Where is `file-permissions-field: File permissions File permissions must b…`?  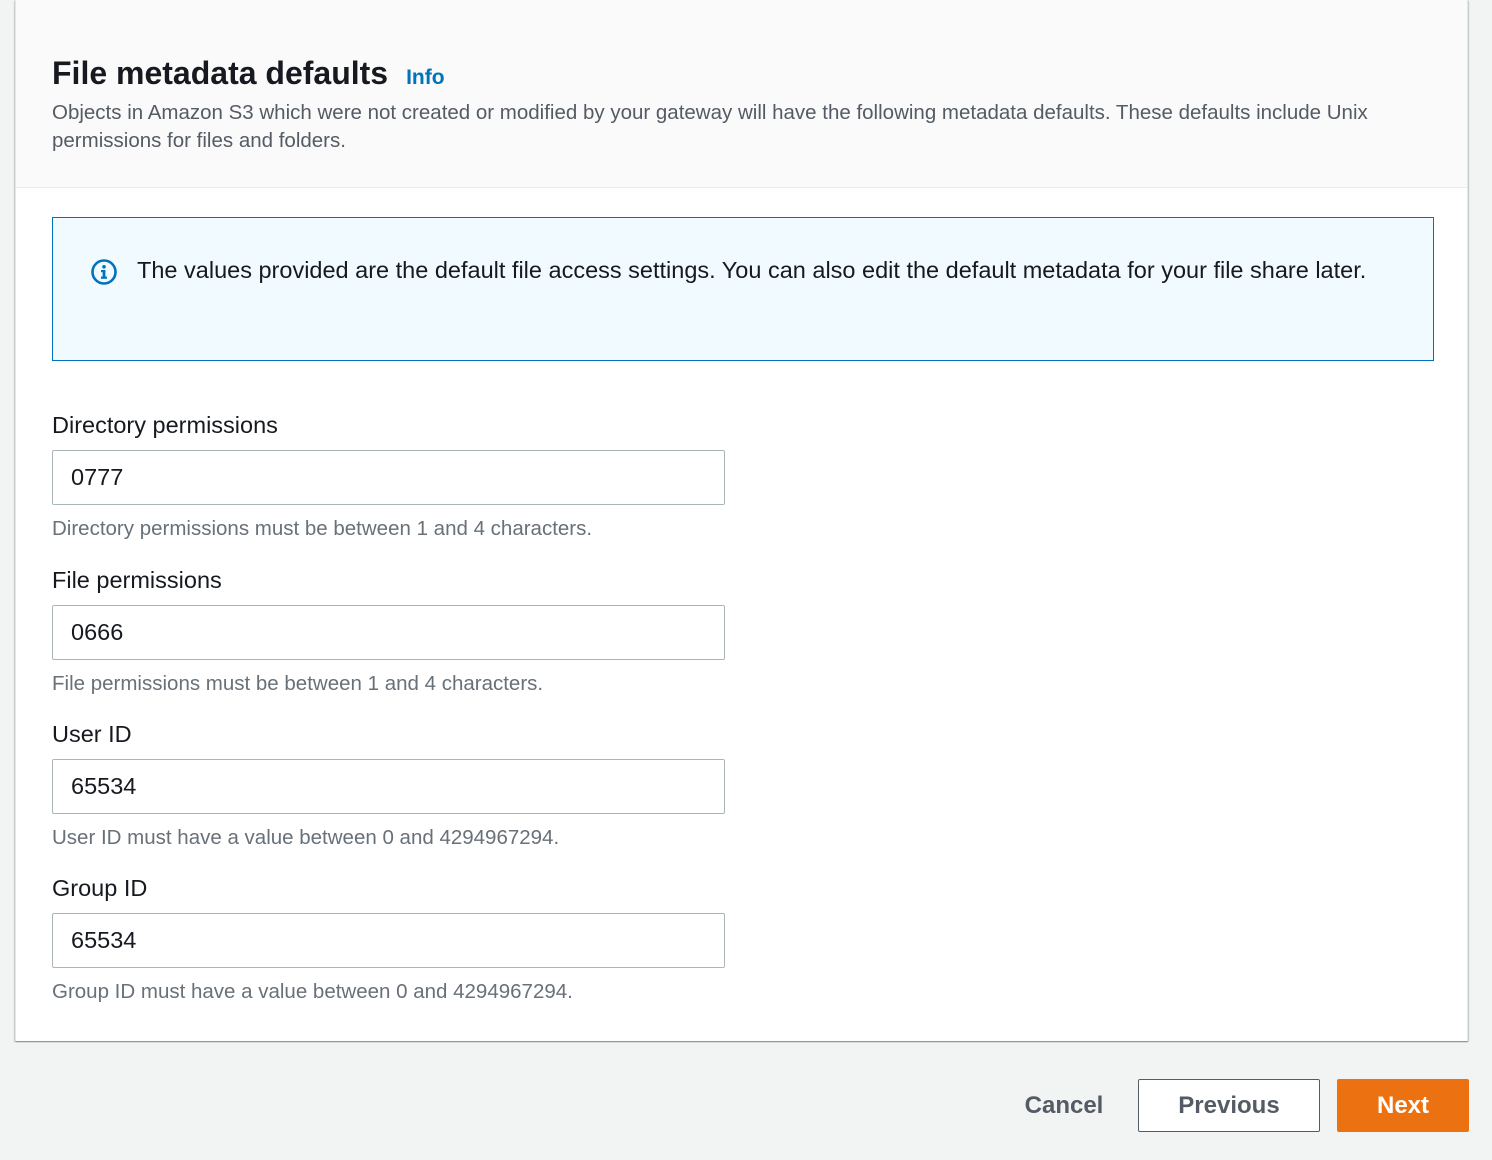 file-permissions-field: File permissions File permissions must b… is located at coordinates (388, 631).